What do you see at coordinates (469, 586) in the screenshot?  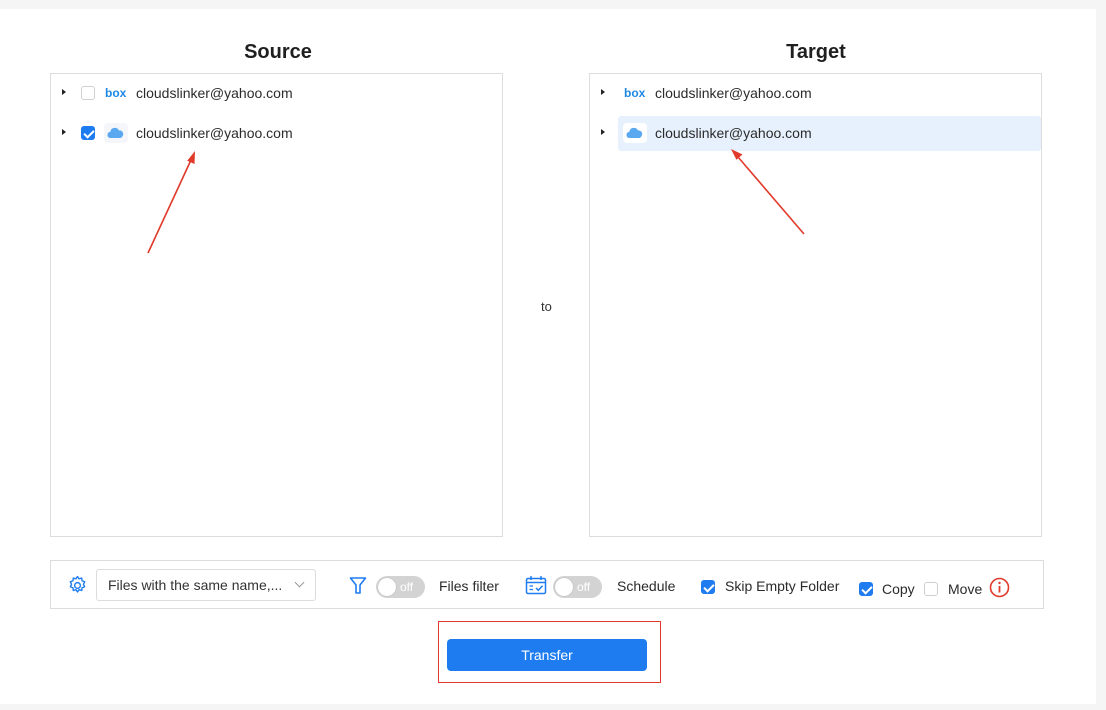 I see `files-filter-label: Files filter` at bounding box center [469, 586].